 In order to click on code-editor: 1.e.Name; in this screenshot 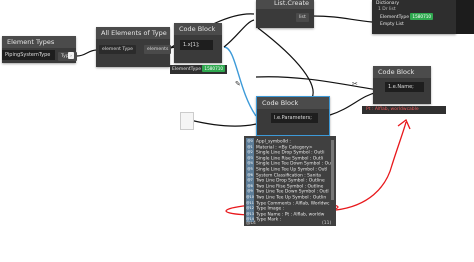, I will do `click(404, 87)`.